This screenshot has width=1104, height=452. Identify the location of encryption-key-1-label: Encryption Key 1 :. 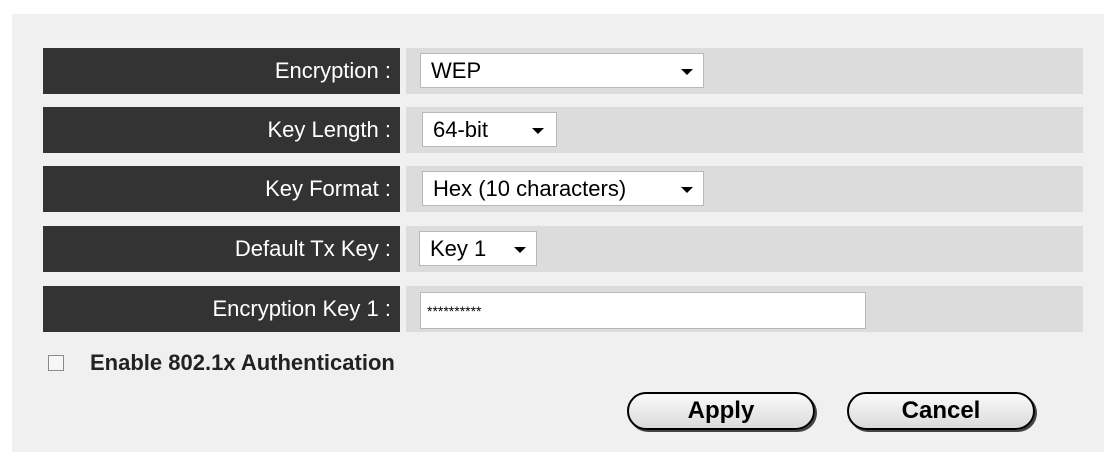
(221, 309).